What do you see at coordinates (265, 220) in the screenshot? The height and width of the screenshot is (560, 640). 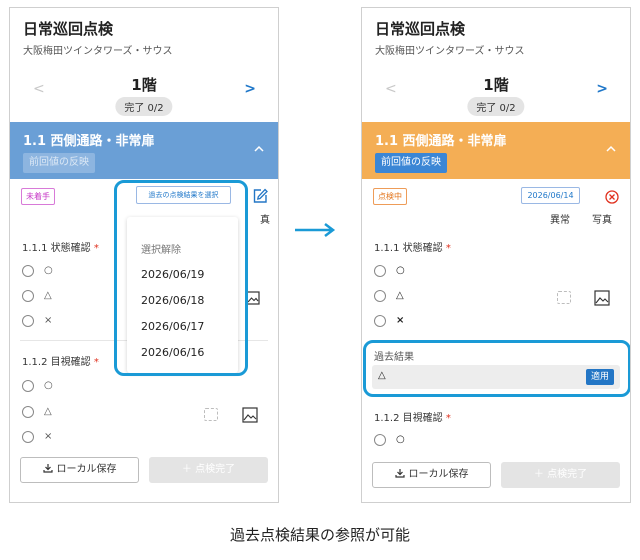 I see `column-photo-label: 真` at bounding box center [265, 220].